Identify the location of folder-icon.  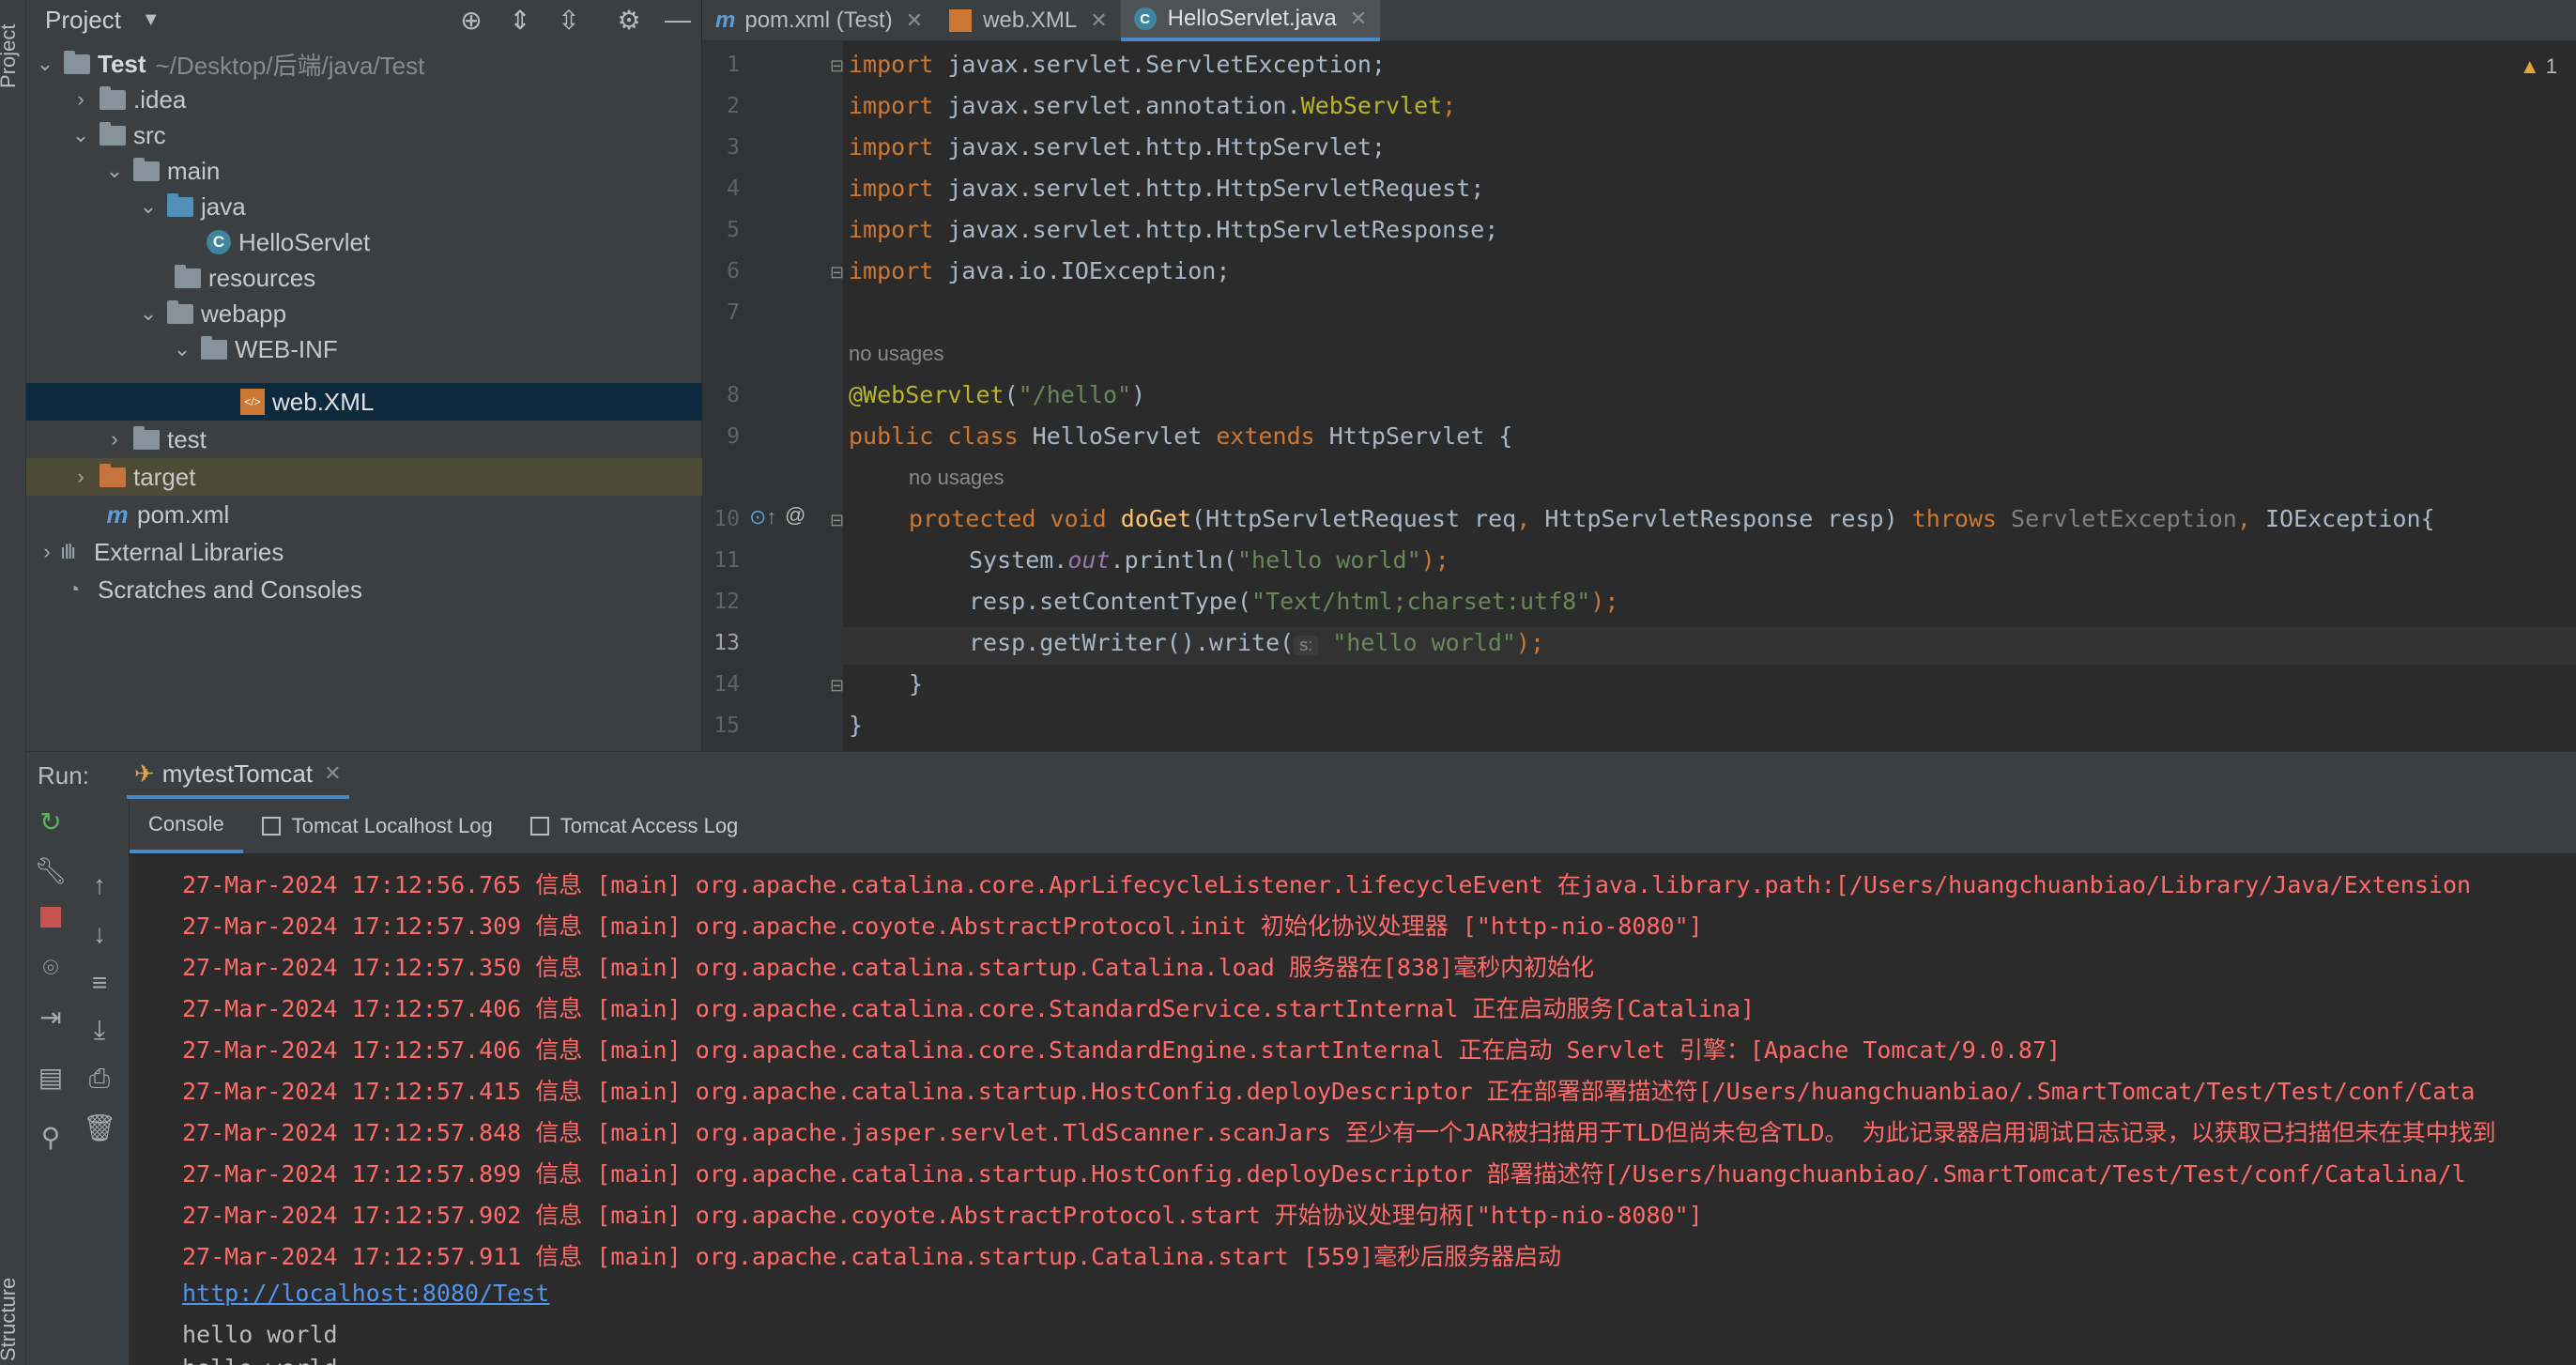
(180, 311).